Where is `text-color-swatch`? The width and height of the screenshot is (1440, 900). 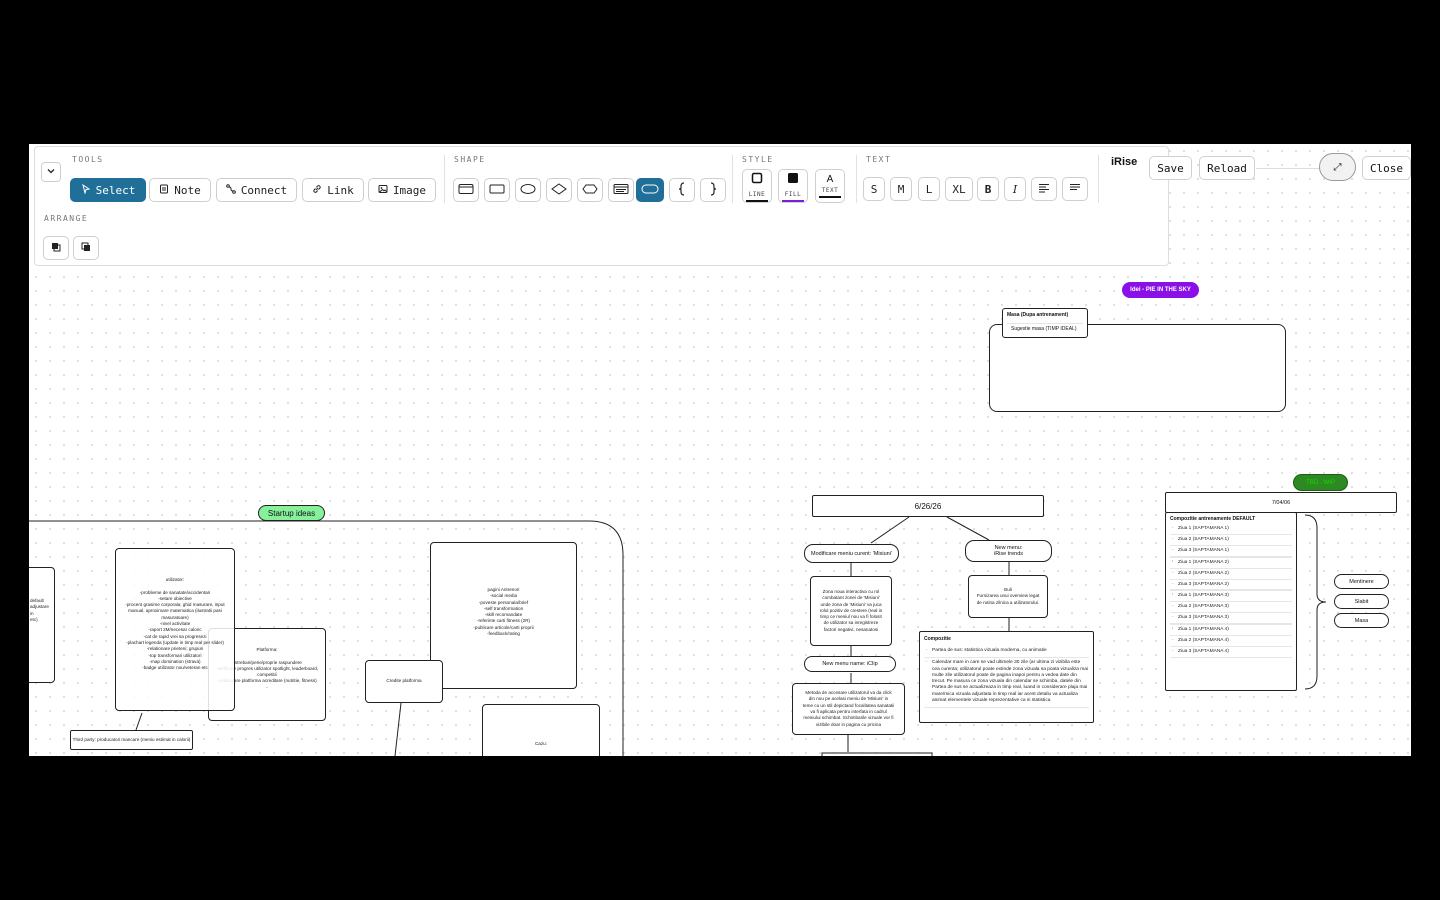
text-color-swatch is located at coordinates (830, 197).